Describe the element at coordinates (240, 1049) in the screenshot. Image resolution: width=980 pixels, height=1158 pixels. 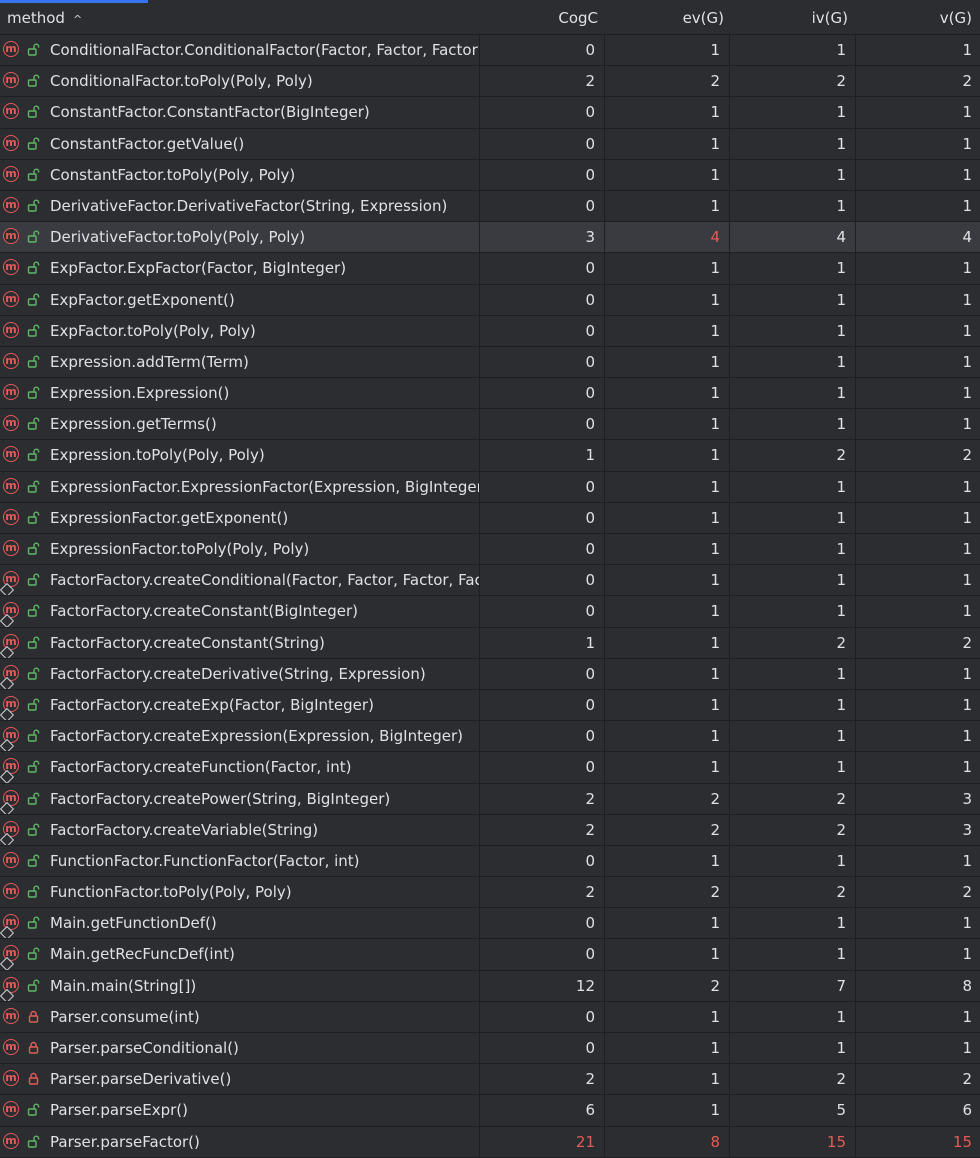
I see `method-cell: m Parser.parseConditional()` at that location.